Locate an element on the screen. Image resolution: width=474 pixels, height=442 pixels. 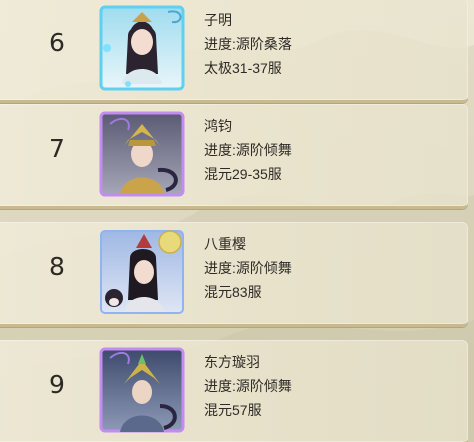
player-name: 东方璇羽 is located at coordinates (232, 362).